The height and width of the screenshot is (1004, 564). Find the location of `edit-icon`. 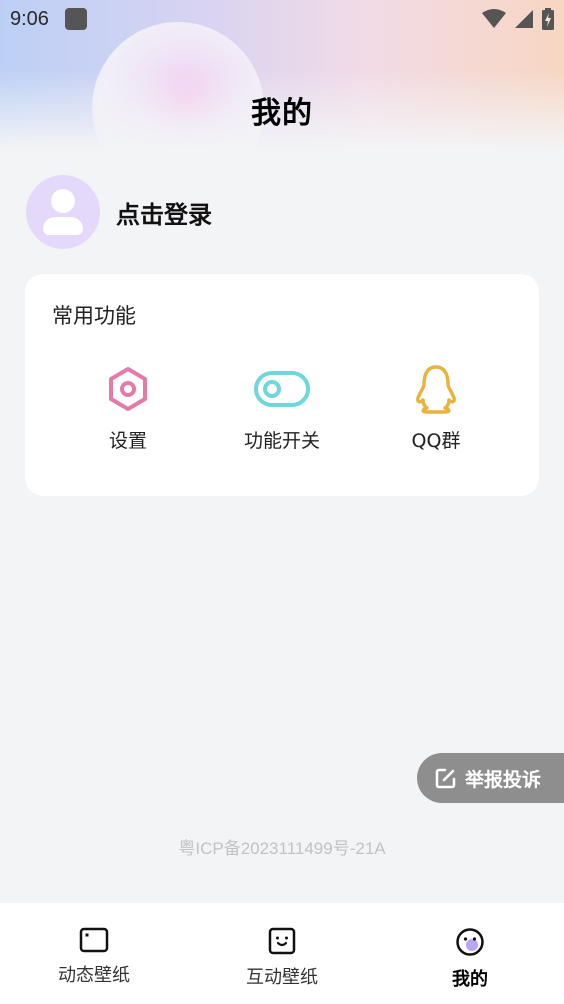

edit-icon is located at coordinates (445, 778).